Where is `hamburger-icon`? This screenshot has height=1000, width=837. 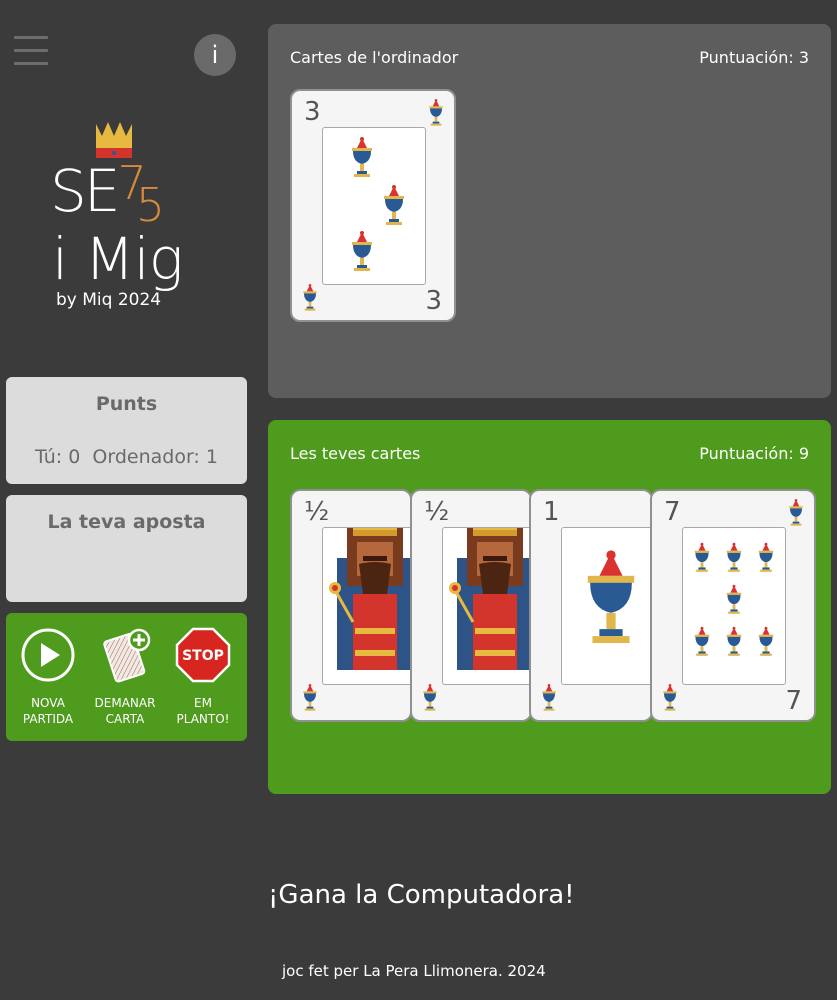 hamburger-icon is located at coordinates (31, 51).